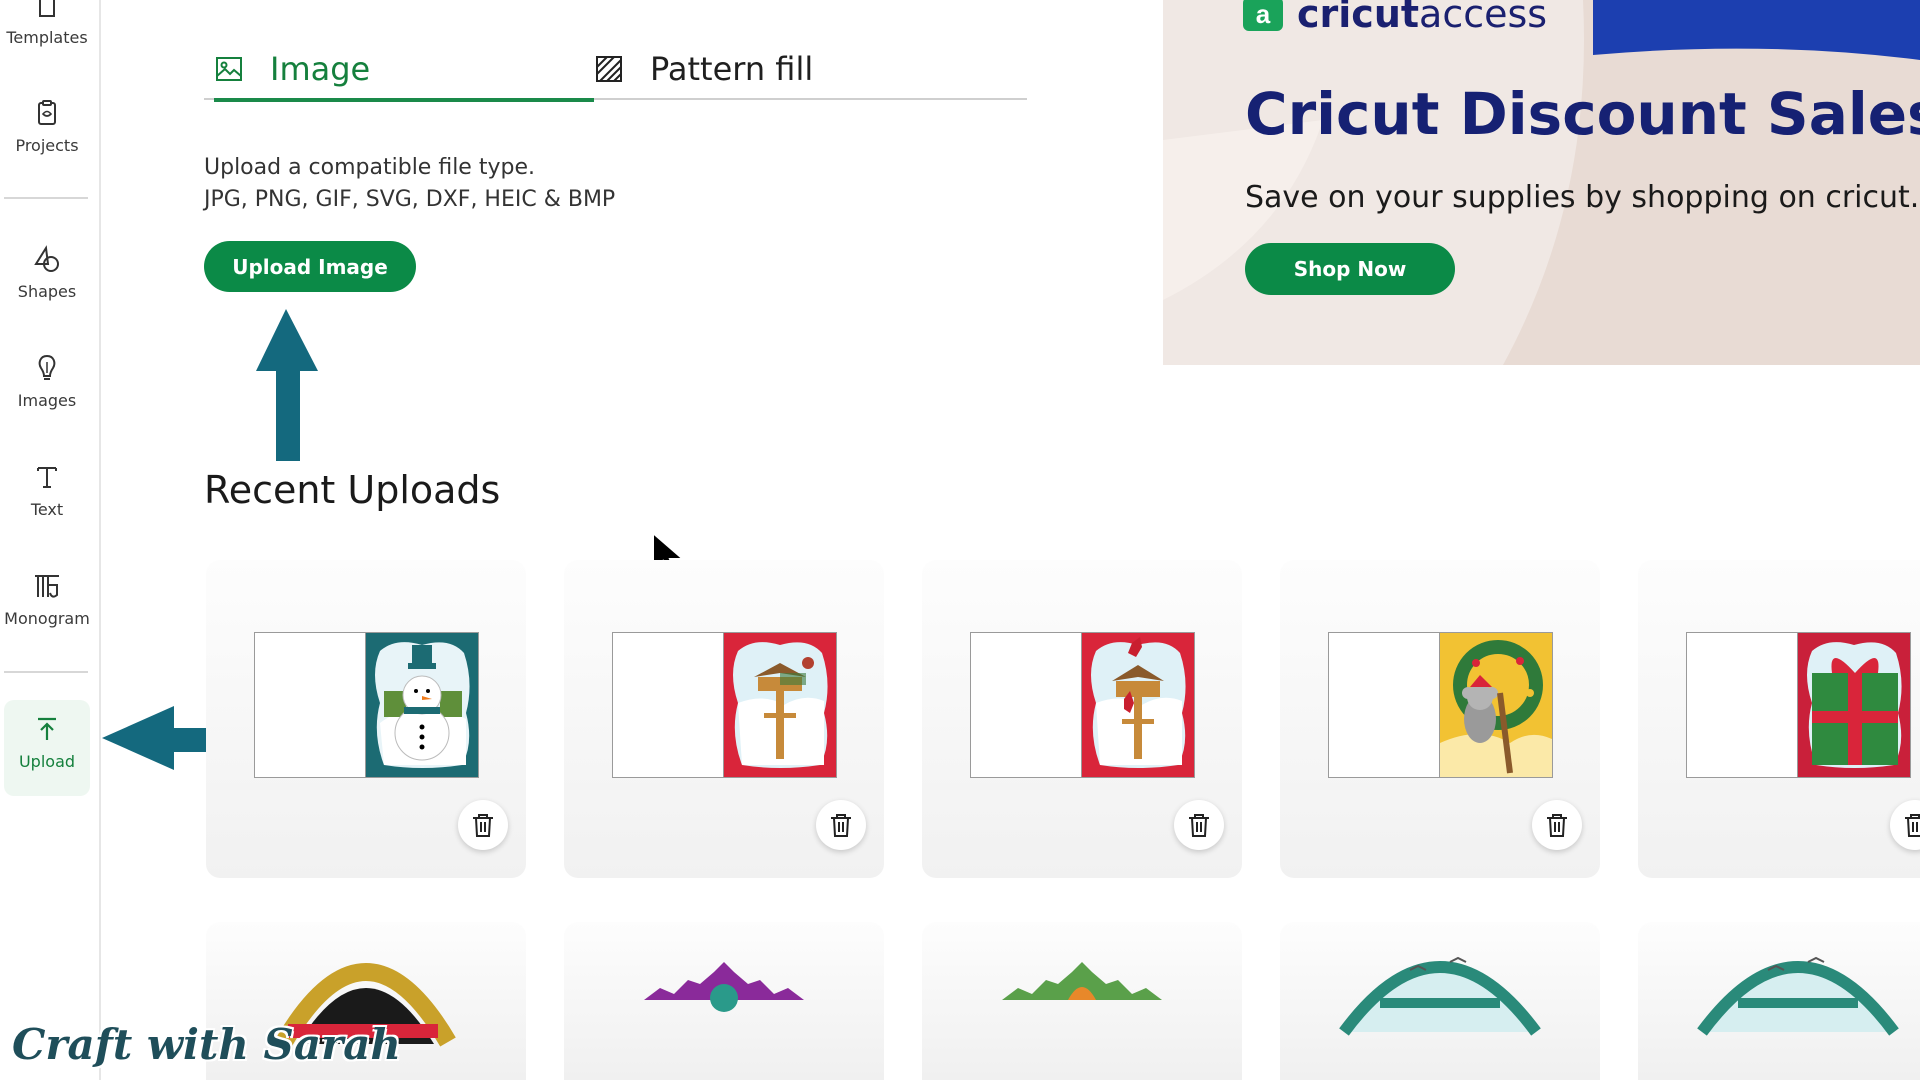  What do you see at coordinates (1263, 15) in the screenshot?
I see `access-badge: a` at bounding box center [1263, 15].